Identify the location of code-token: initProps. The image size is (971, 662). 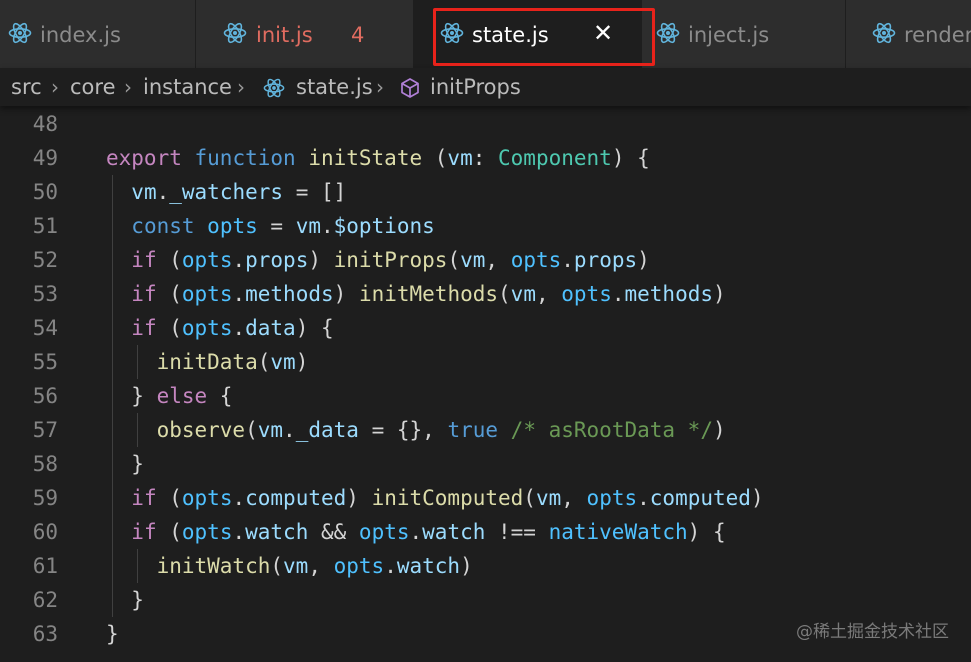
(390, 260).